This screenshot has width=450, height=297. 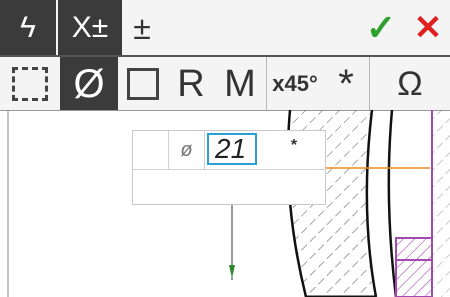 I want to click on dashed-box-icon, so click(x=30, y=83).